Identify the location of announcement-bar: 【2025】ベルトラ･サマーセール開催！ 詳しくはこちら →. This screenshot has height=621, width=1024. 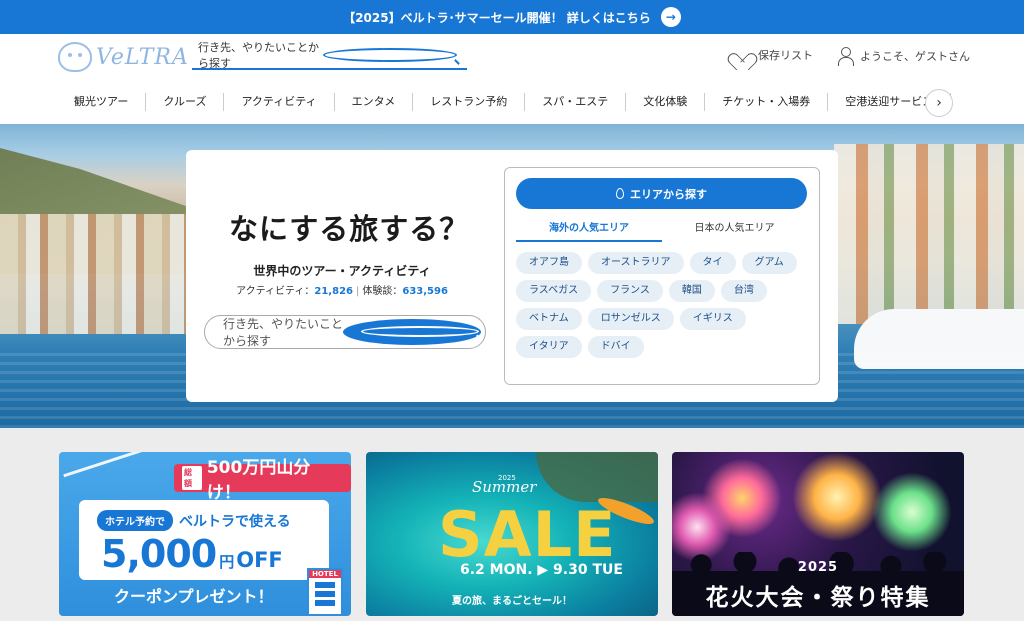
(512, 17).